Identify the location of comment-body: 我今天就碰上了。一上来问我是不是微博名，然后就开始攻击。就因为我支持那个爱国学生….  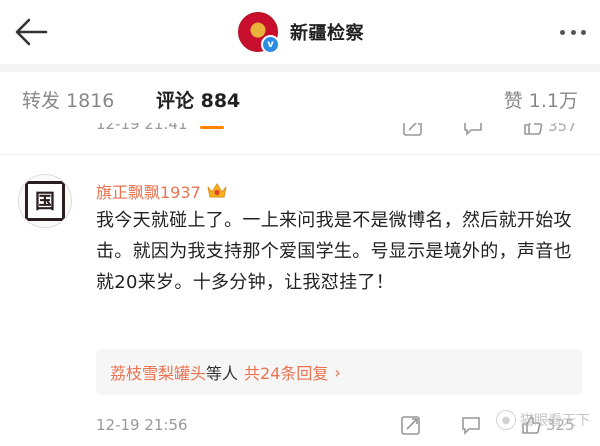
(334, 251).